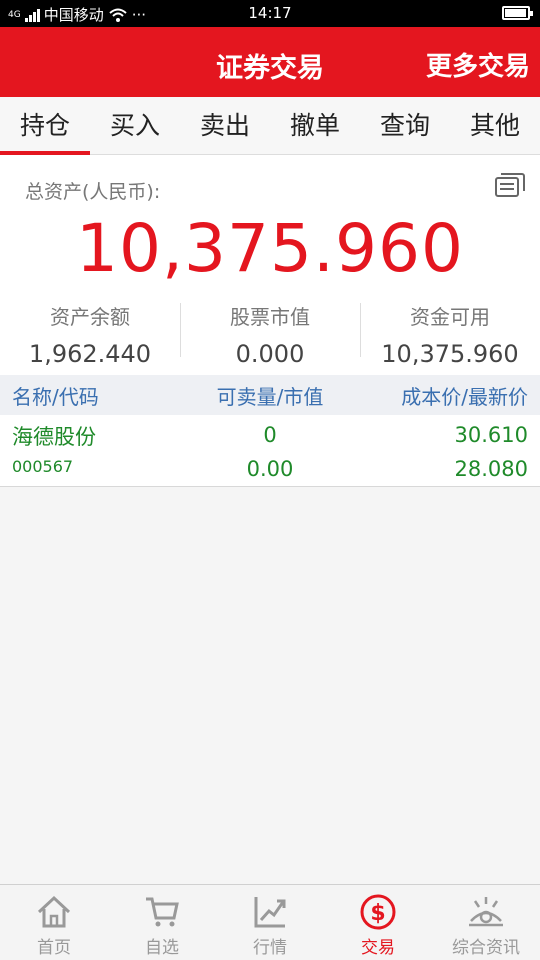 This screenshot has width=540, height=960. I want to click on status-time: 14:17, so click(270, 13).